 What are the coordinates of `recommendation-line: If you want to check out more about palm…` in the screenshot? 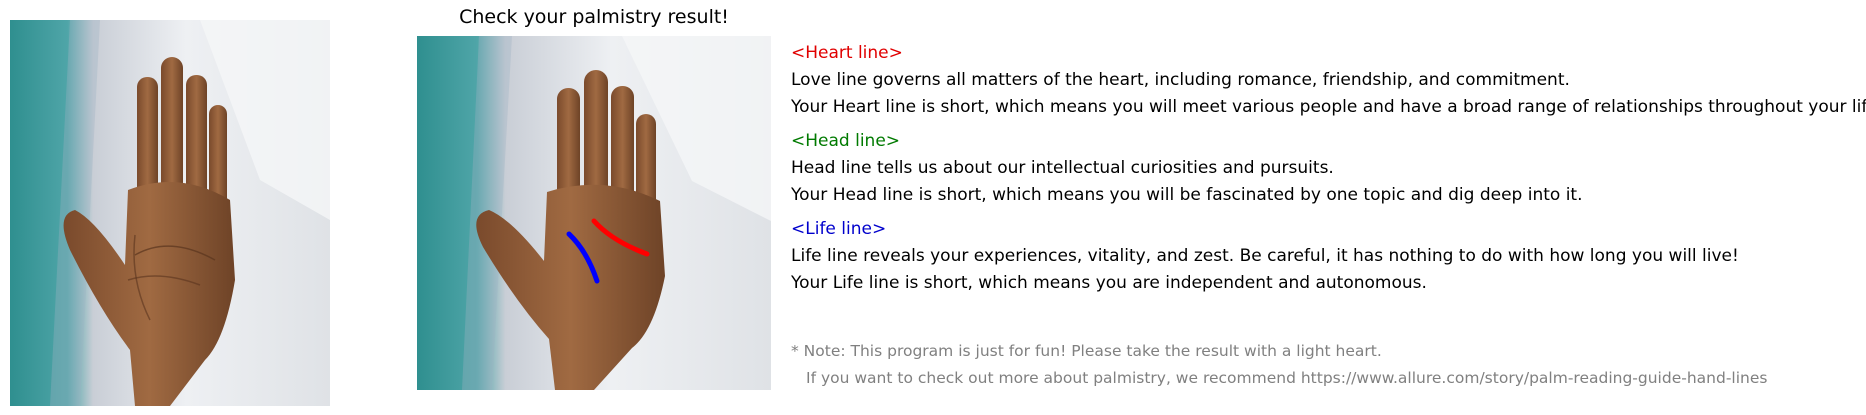 It's located at (1287, 378).